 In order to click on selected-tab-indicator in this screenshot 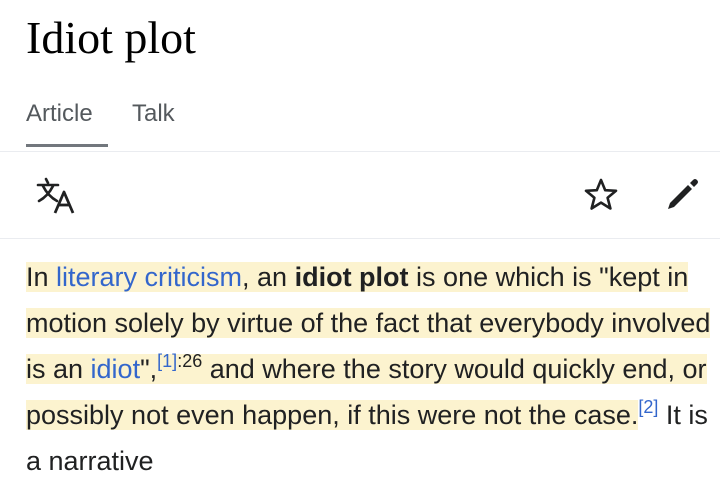, I will do `click(67, 145)`.